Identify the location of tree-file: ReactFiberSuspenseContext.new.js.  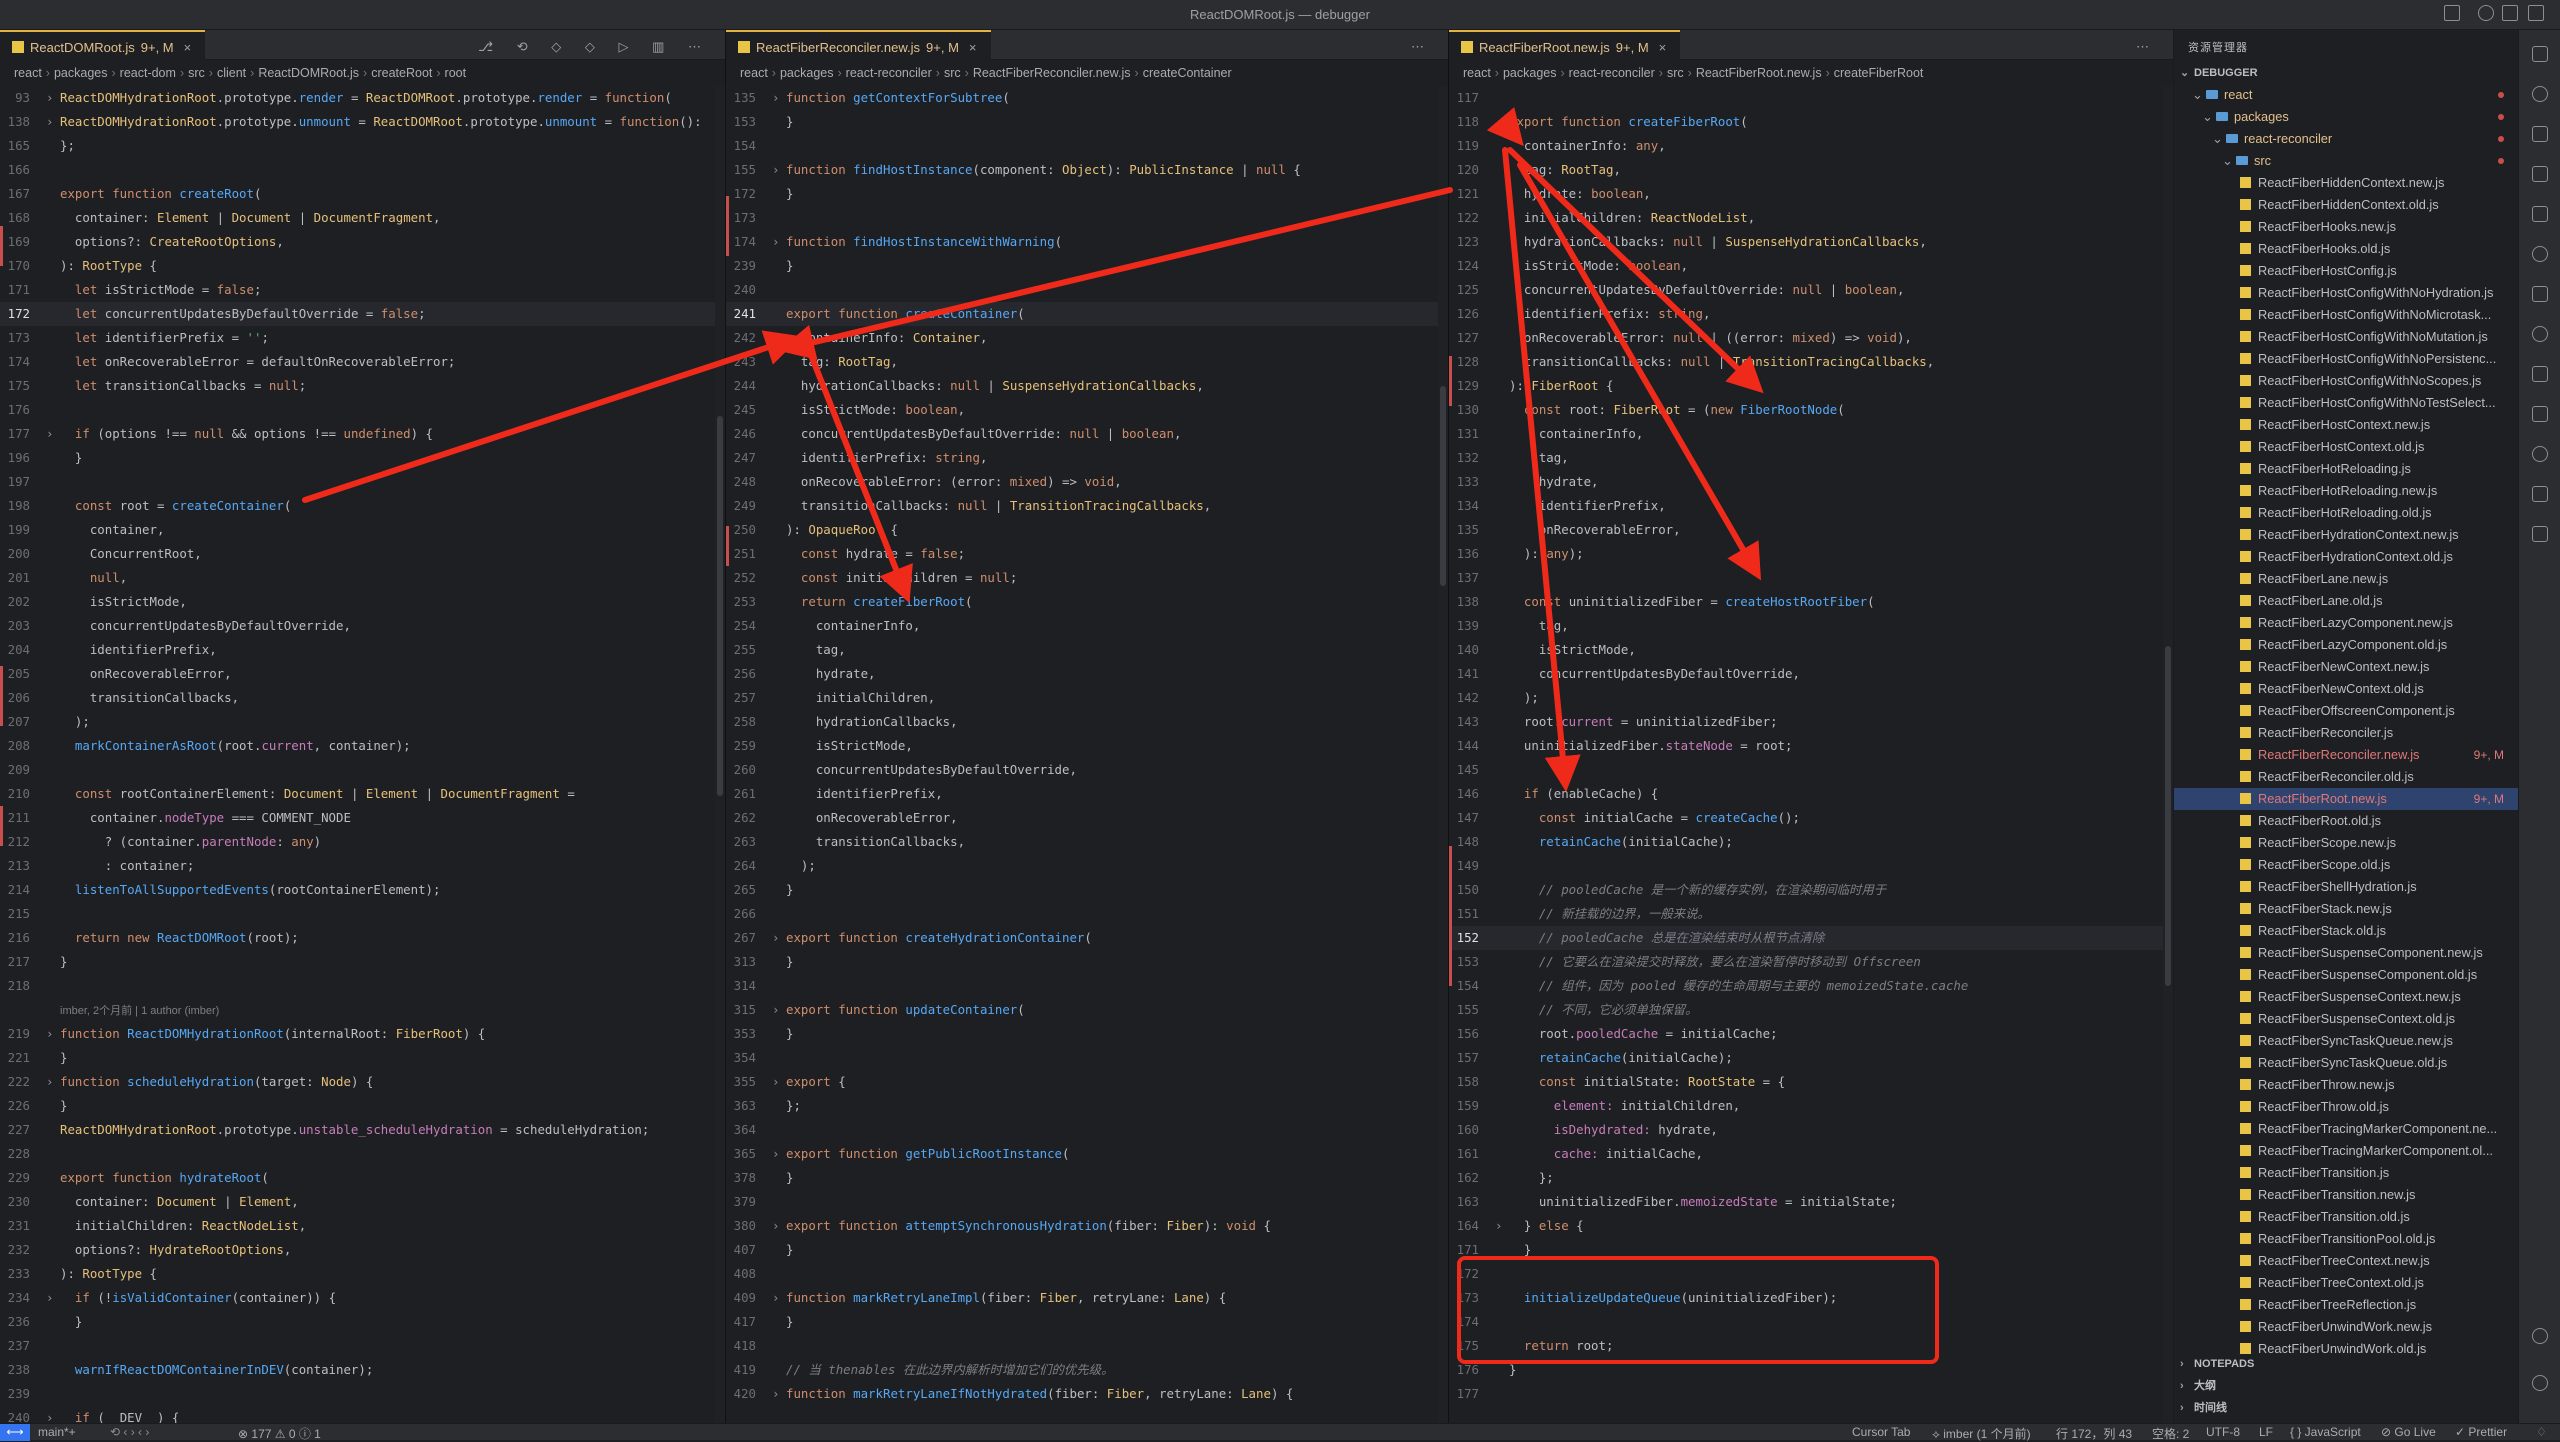
(2346, 997).